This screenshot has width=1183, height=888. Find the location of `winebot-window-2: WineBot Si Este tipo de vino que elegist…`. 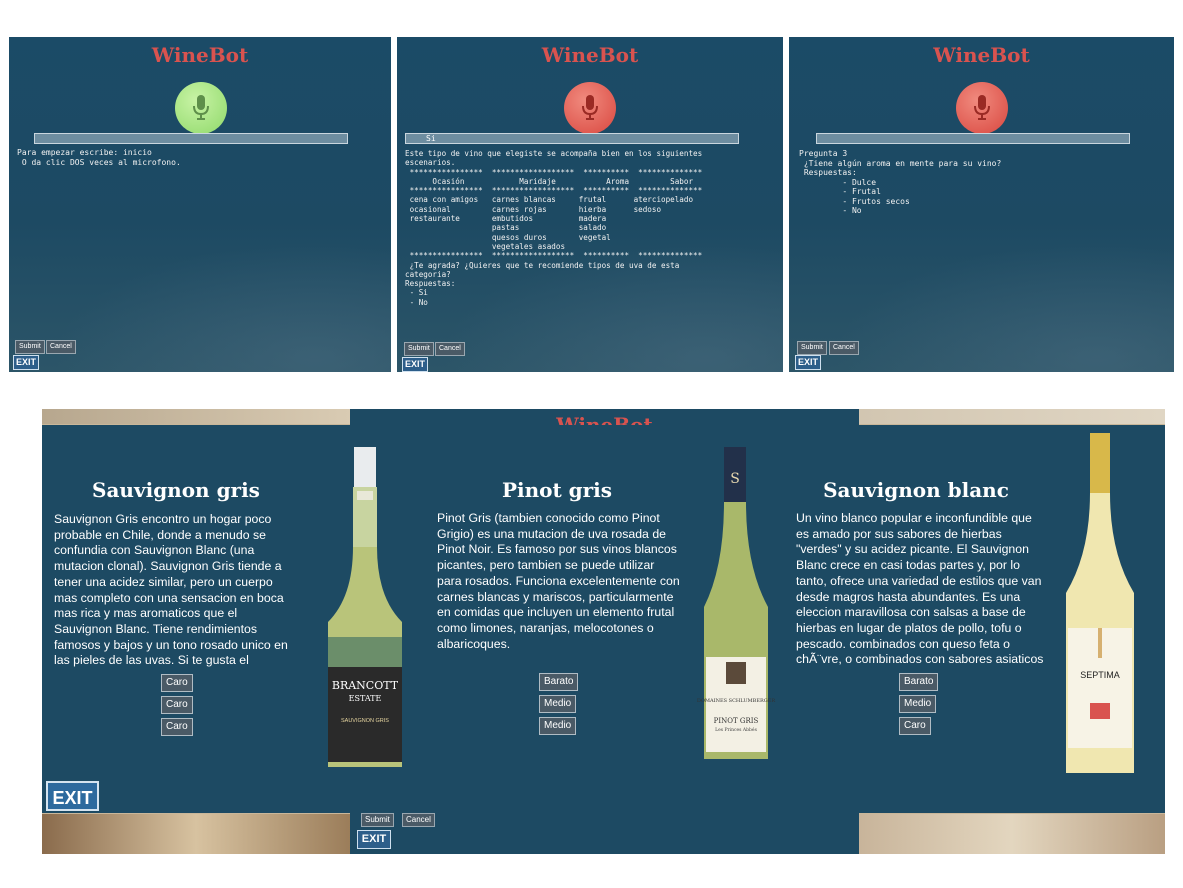

winebot-window-2: WineBot Si Este tipo de vino que elegist… is located at coordinates (590, 204).